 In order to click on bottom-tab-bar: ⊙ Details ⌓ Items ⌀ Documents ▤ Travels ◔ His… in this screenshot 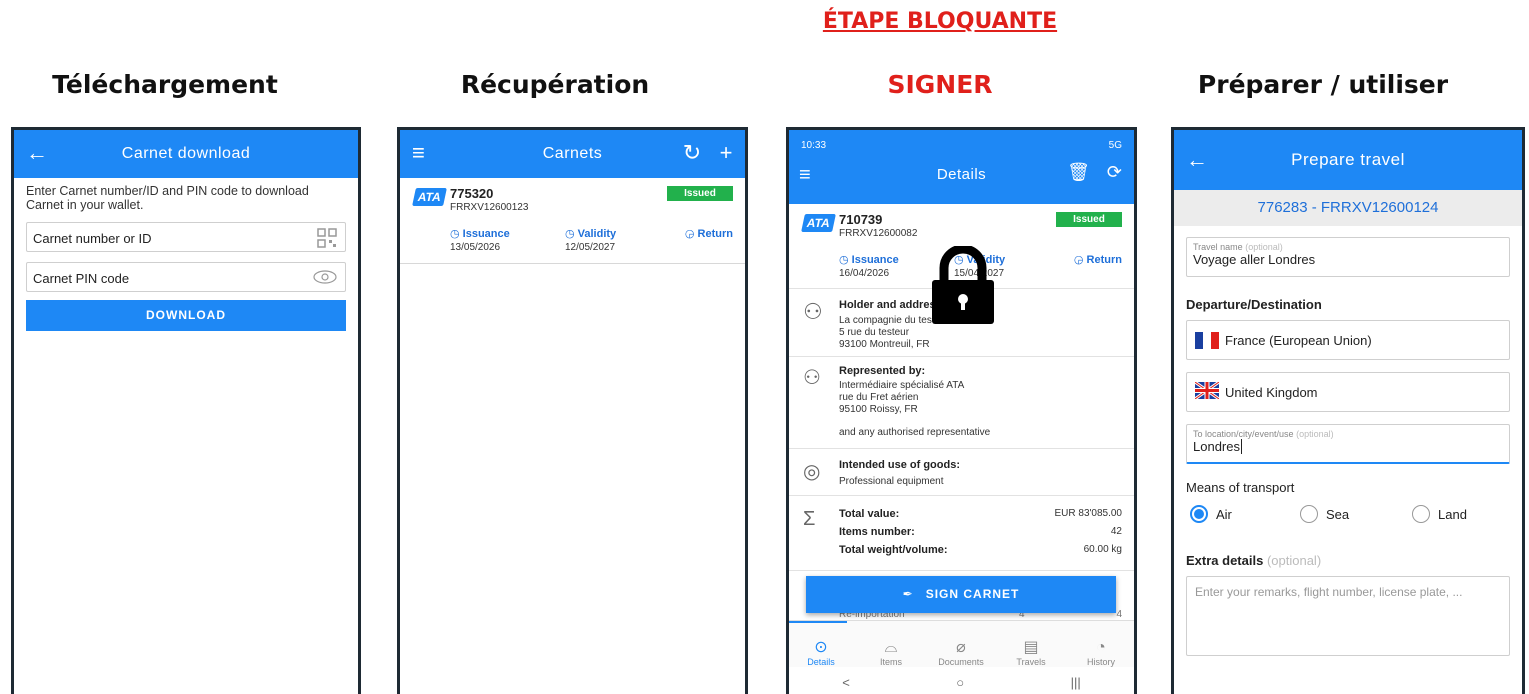, I will do `click(961, 643)`.